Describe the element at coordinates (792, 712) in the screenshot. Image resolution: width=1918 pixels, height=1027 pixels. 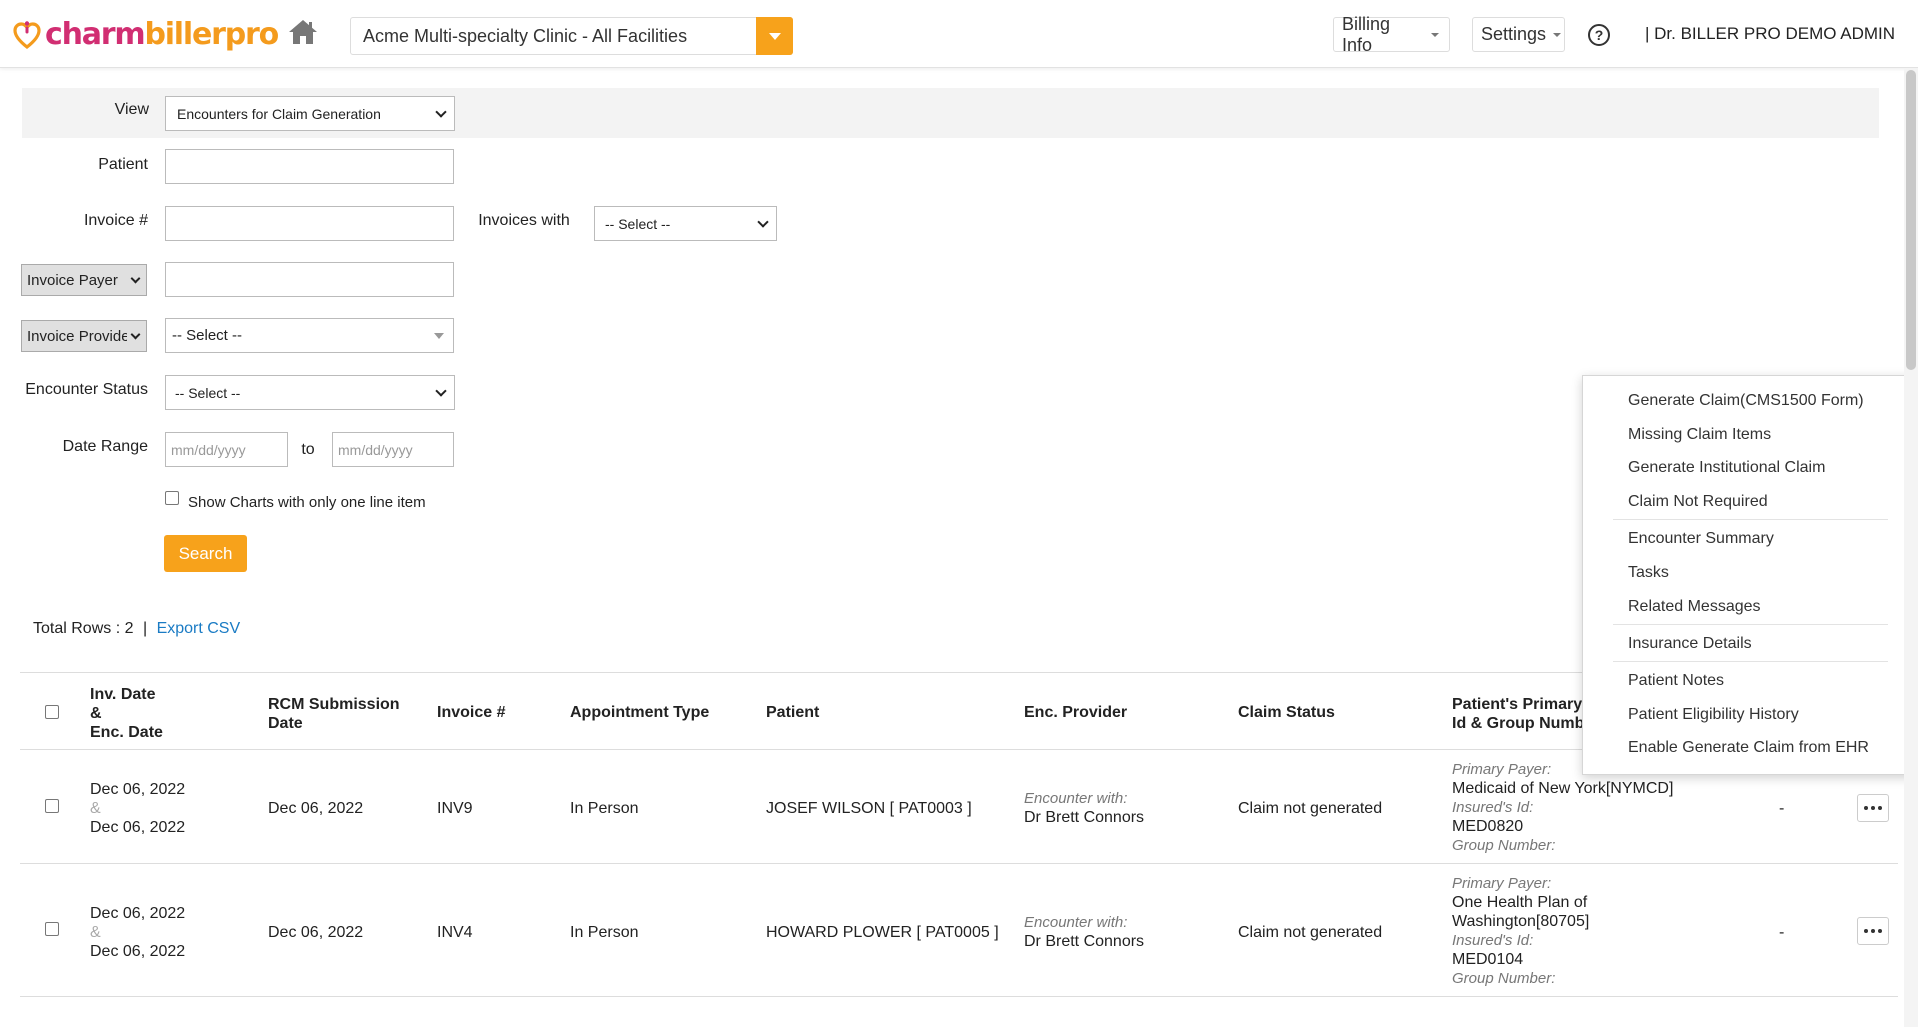
I see `col-patient: Patient` at that location.